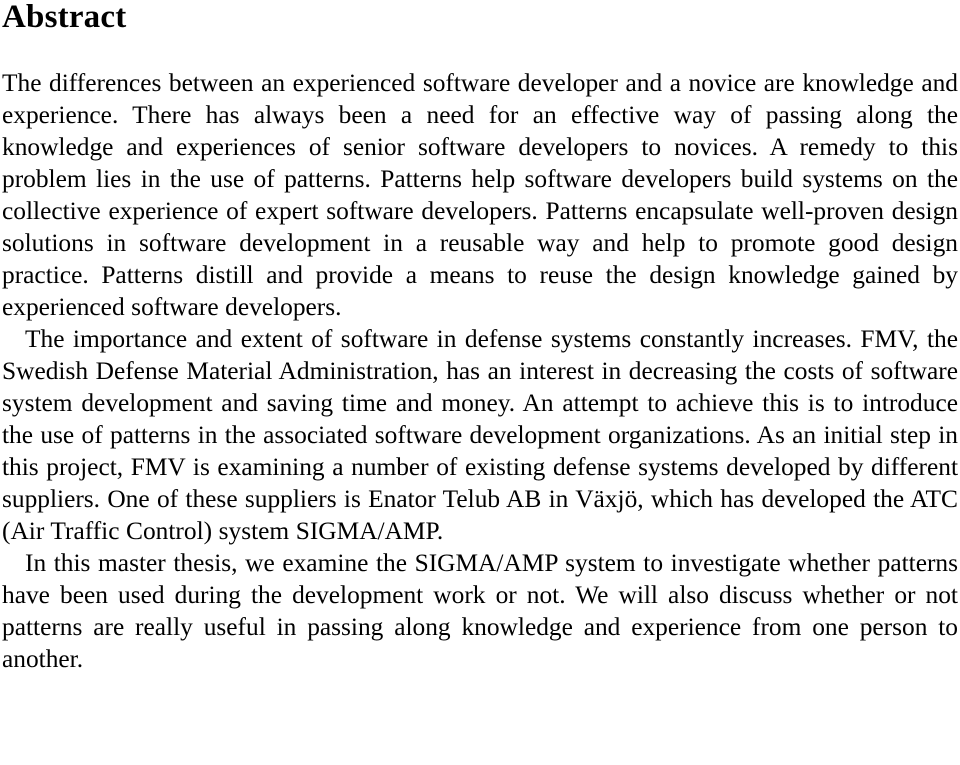 Image resolution: width=960 pixels, height=765 pixels. Describe the element at coordinates (64, 17) in the screenshot. I see `page-title: Abstract` at that location.